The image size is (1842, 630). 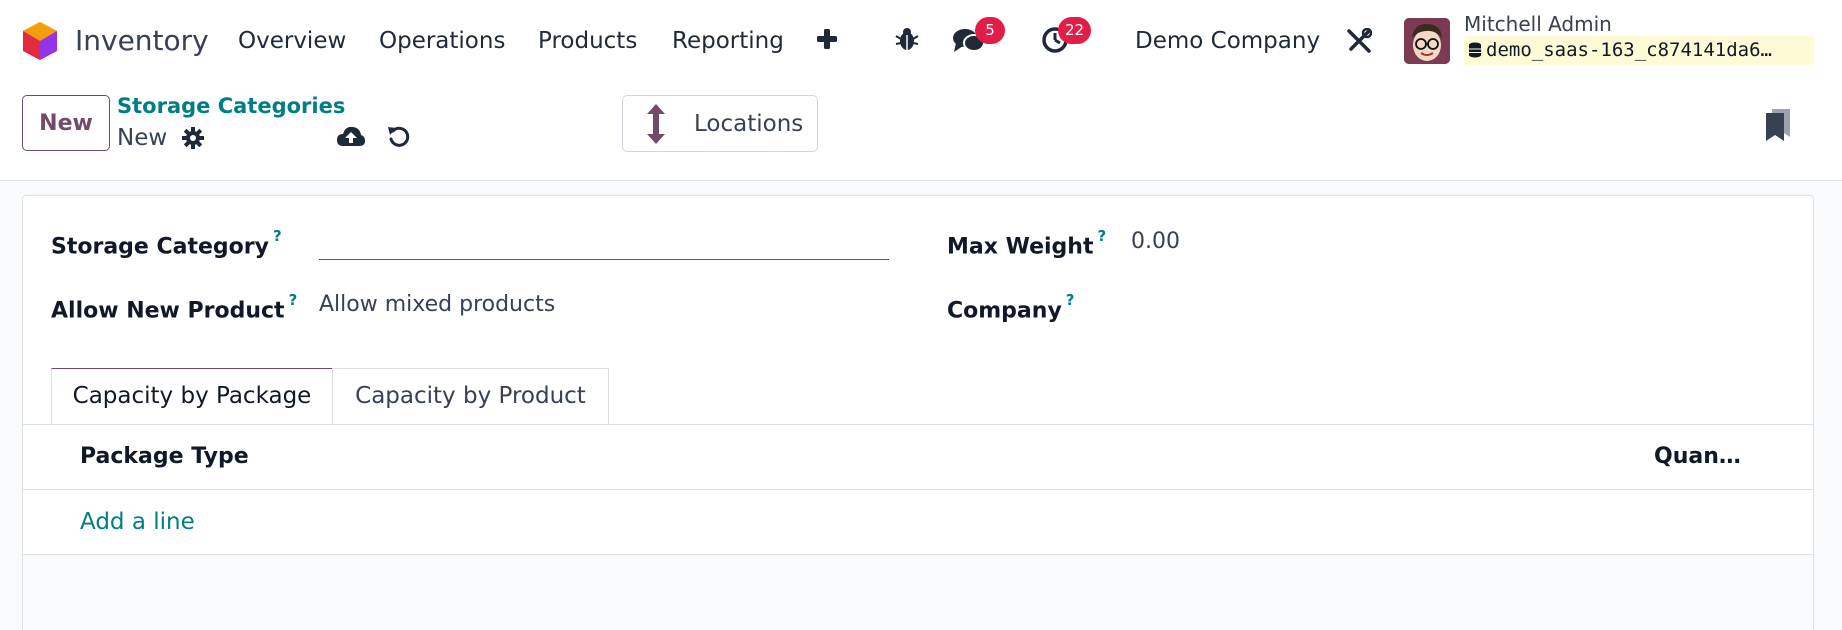 I want to click on menu-products: Products, so click(x=587, y=41).